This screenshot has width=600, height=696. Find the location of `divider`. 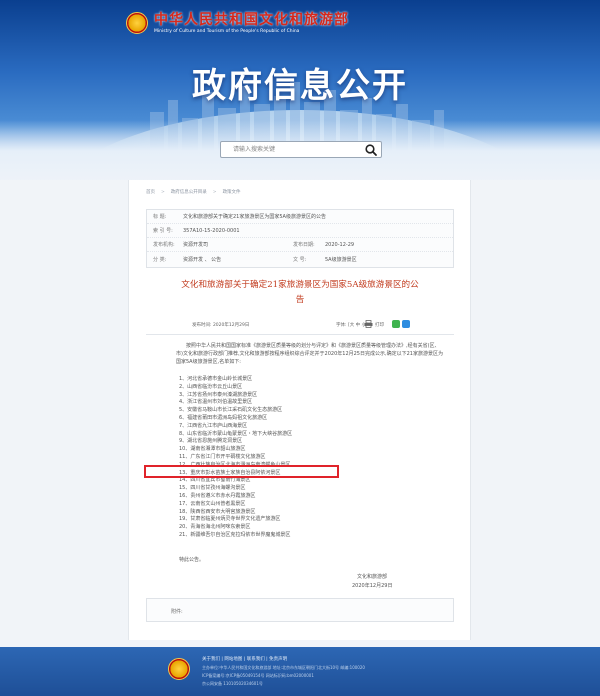

divider is located at coordinates (300, 334).